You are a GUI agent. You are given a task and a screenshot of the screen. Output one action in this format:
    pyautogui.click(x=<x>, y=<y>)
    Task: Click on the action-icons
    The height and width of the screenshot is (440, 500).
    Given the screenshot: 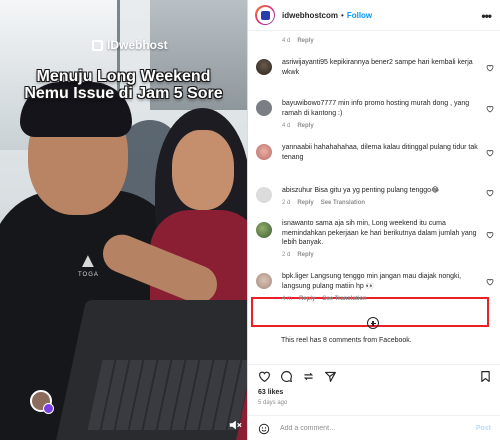 What is the action you would take?
    pyautogui.click(x=297, y=376)
    